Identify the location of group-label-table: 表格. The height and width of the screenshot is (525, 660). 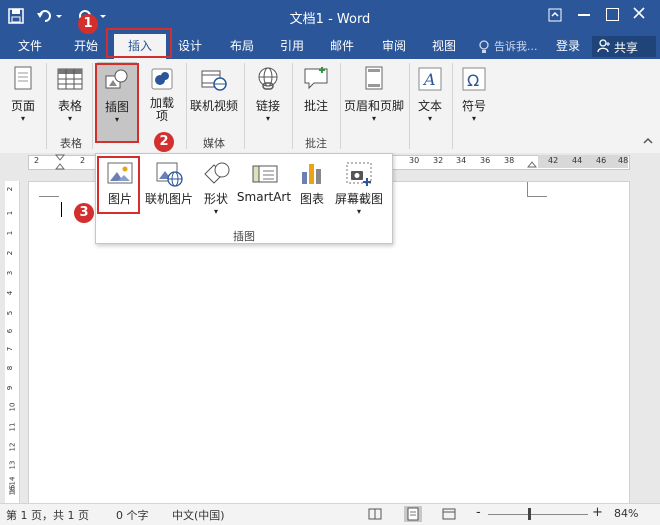
(71, 143).